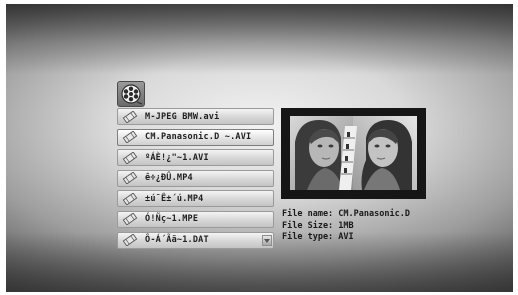 This screenshot has height=295, width=518. I want to click on film-reel-folder-icon, so click(131, 94).